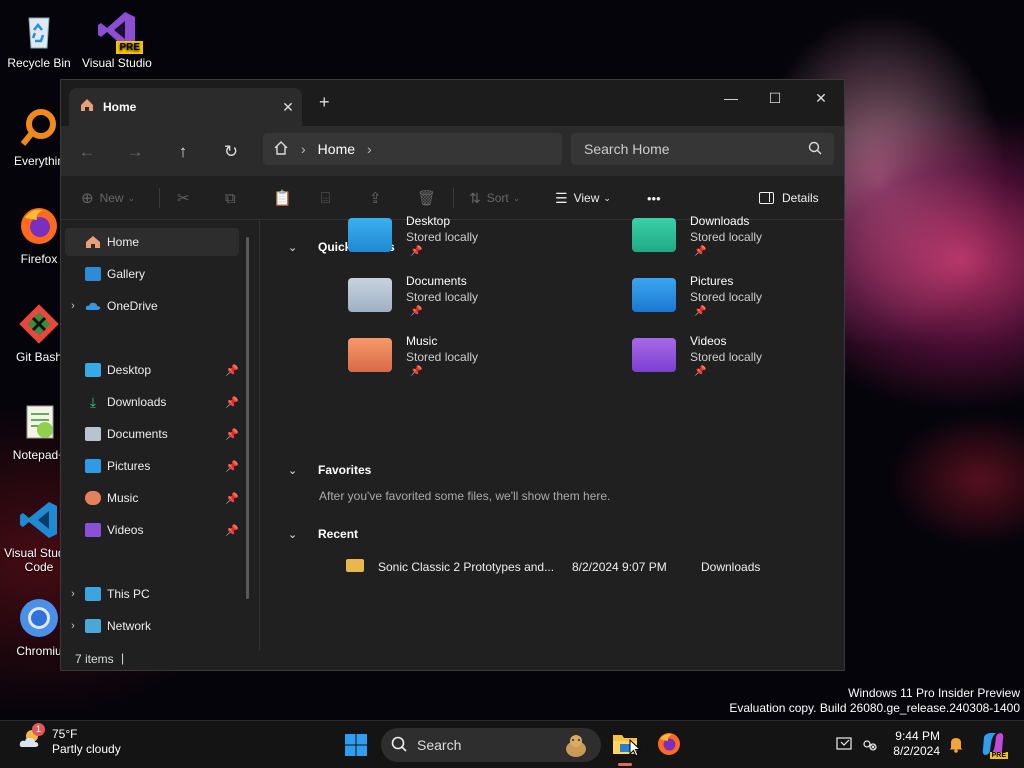 The width and height of the screenshot is (1024, 768). Describe the element at coordinates (152, 626) in the screenshot. I see `sidebar-item-network: › Network` at that location.